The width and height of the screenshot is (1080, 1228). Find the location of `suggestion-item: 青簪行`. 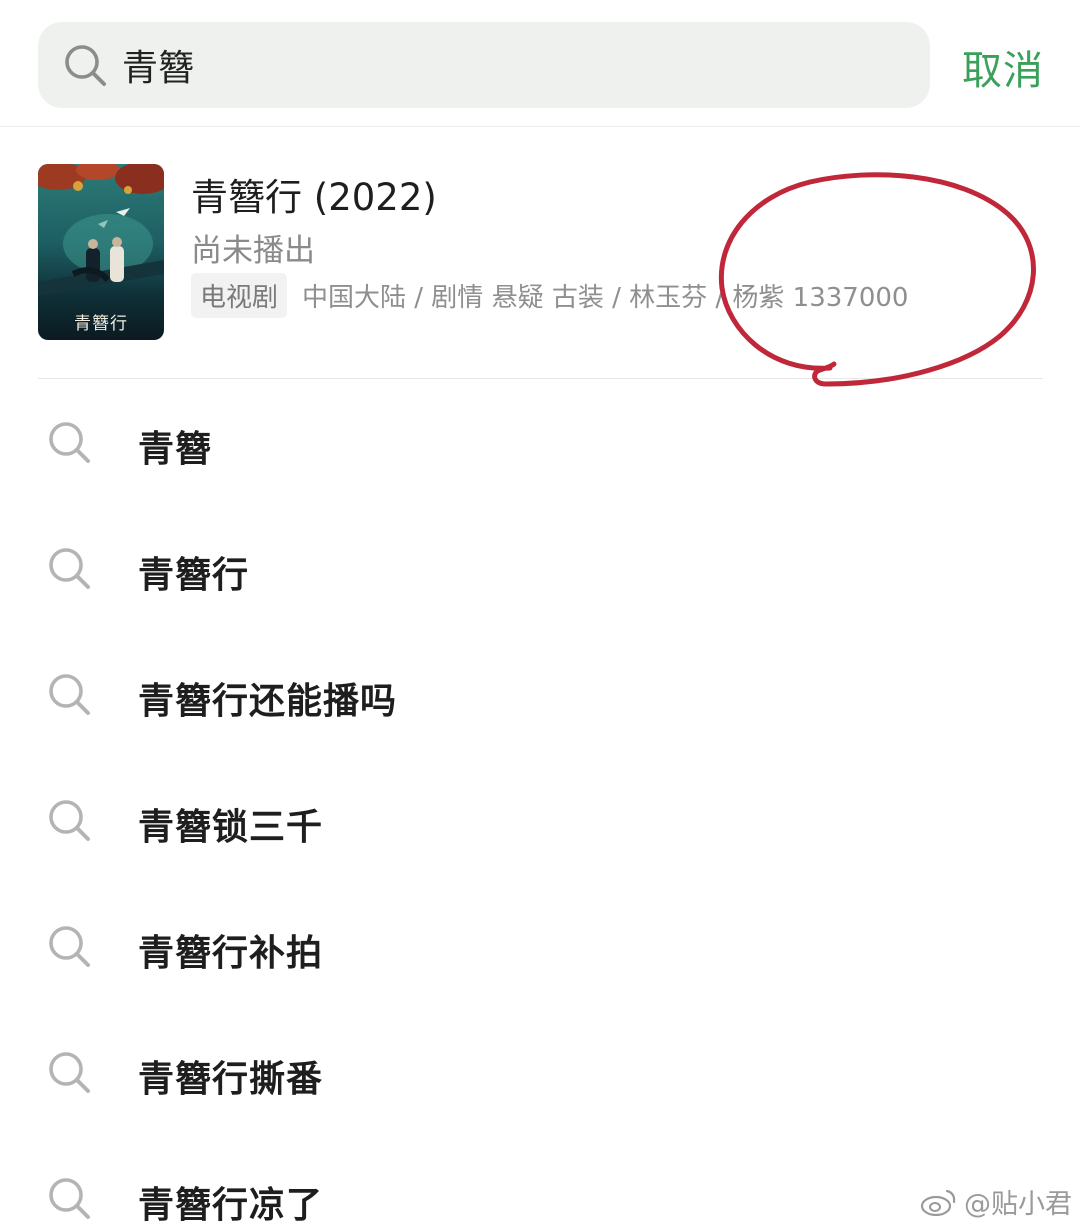

suggestion-item: 青簪行 is located at coordinates (540, 569).